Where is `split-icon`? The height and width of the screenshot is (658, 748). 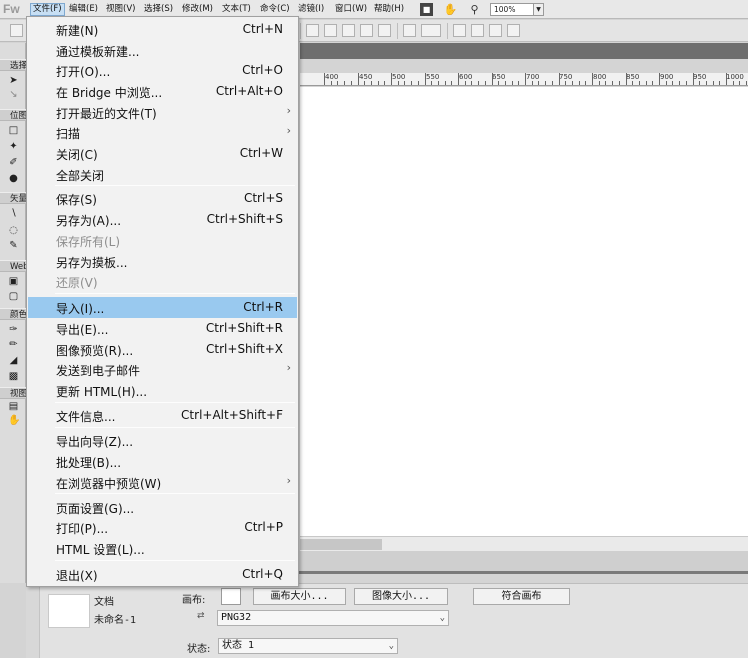
split-icon is located at coordinates (366, 30).